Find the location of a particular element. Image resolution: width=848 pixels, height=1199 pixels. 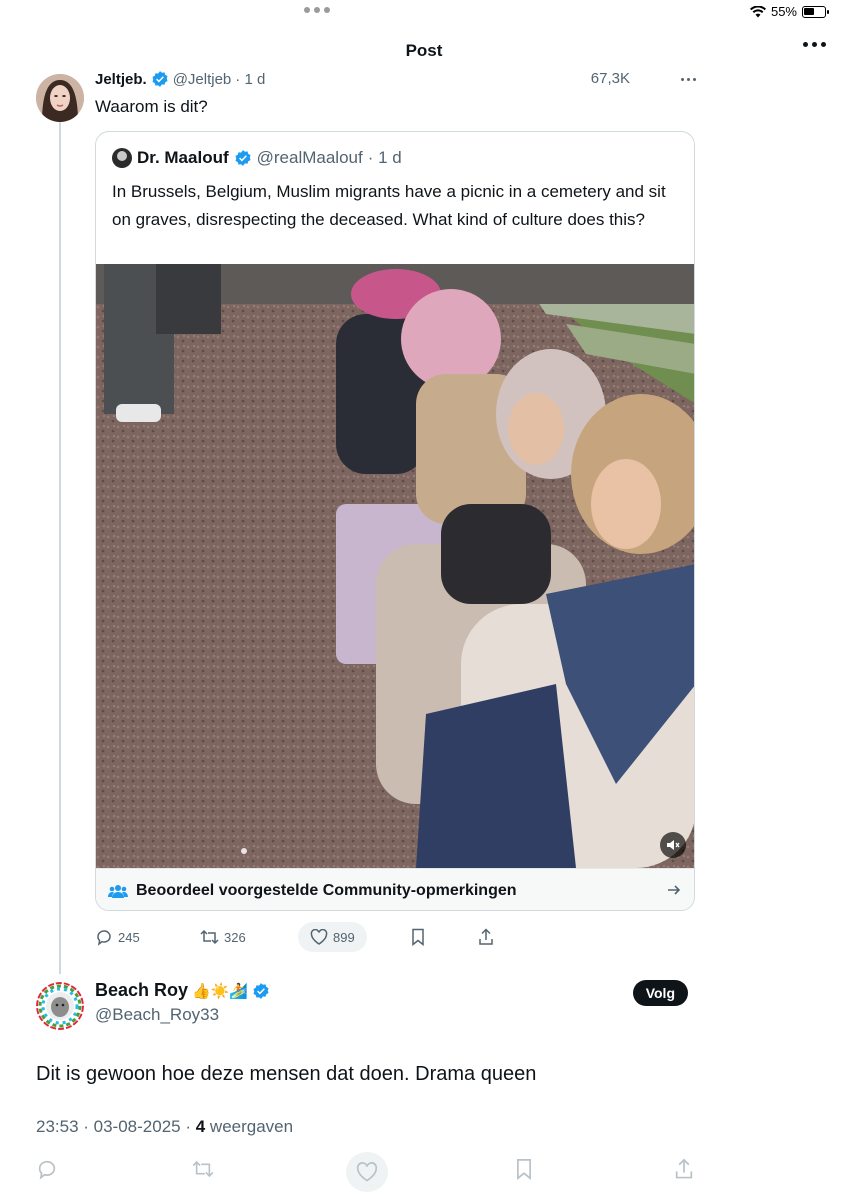

repost-count: 326 is located at coordinates (235, 937).